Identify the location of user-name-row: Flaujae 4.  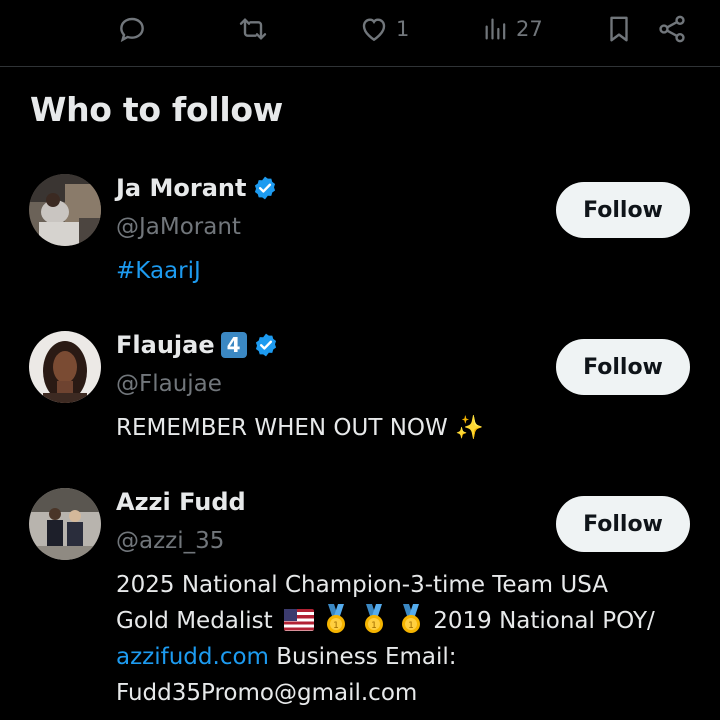
(197, 345).